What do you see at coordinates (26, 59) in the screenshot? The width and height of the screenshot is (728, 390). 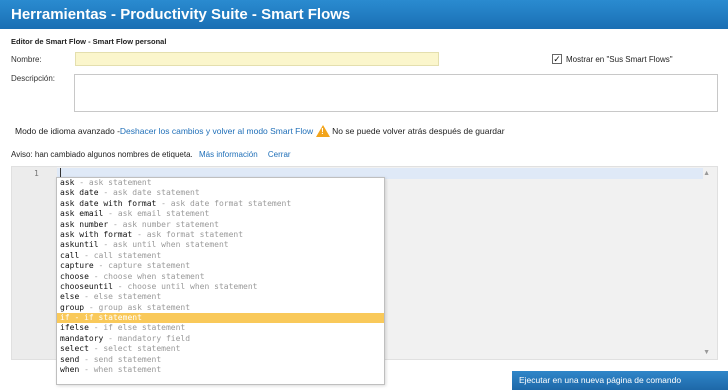 I see `name-label: Nombre:` at bounding box center [26, 59].